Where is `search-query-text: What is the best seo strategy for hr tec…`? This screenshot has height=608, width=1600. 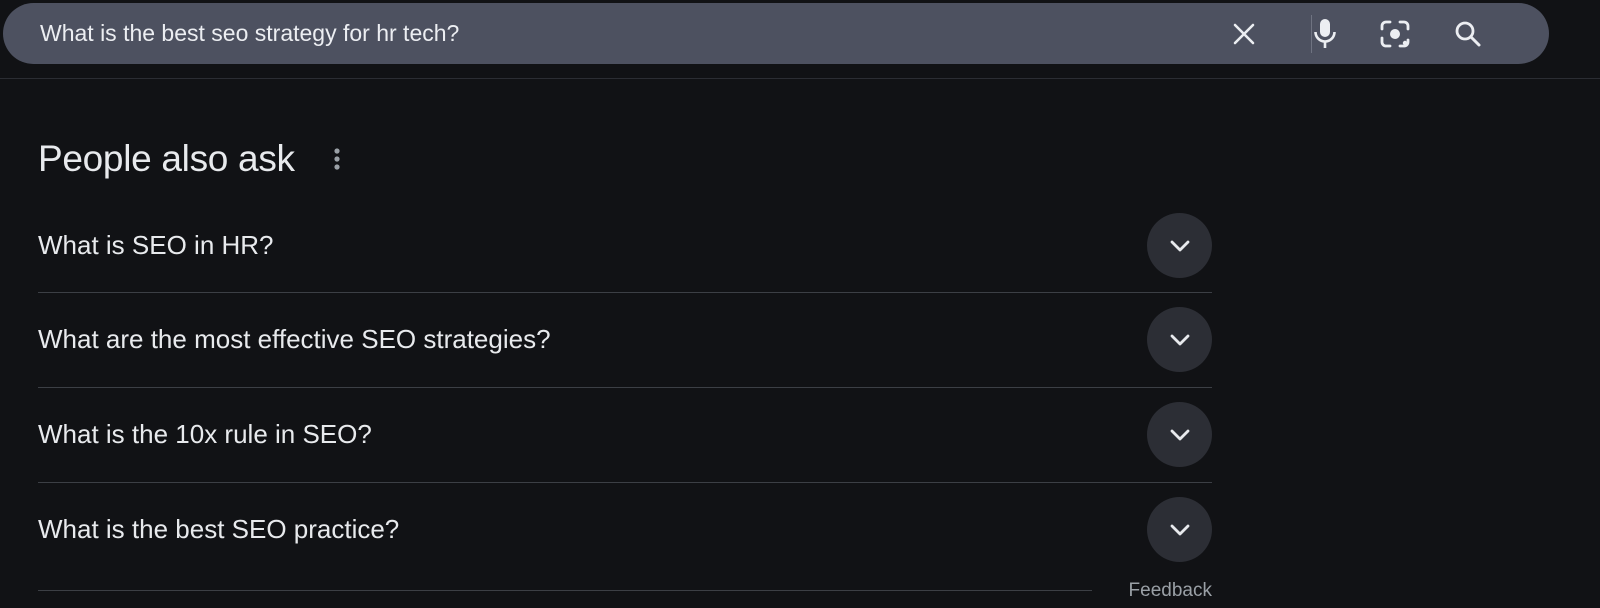
search-query-text: What is the best seo strategy for hr tec… is located at coordinates (249, 33).